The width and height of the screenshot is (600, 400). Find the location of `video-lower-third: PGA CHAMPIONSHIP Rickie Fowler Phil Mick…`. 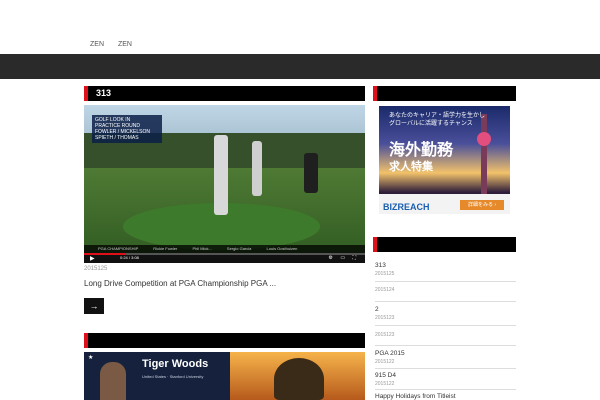

video-lower-third: PGA CHAMPIONSHIP Rickie Fowler Phil Mick… is located at coordinates (224, 249).